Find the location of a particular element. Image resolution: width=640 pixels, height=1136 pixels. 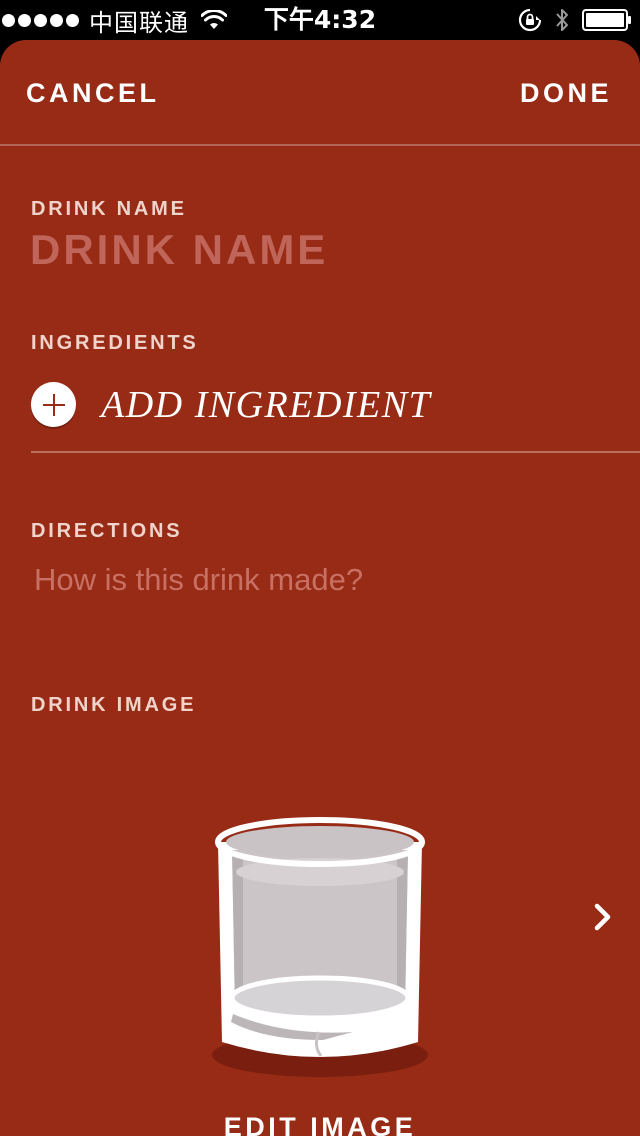

cancel-button: CANCEL is located at coordinates (93, 93).